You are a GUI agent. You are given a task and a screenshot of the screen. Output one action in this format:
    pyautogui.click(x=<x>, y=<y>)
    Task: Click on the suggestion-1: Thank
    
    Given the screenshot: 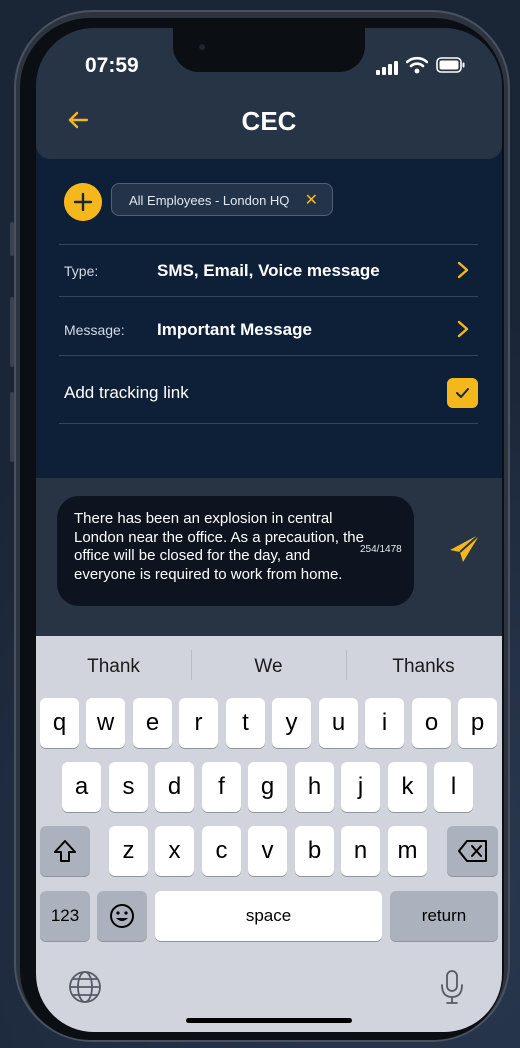 What is the action you would take?
    pyautogui.click(x=113, y=667)
    